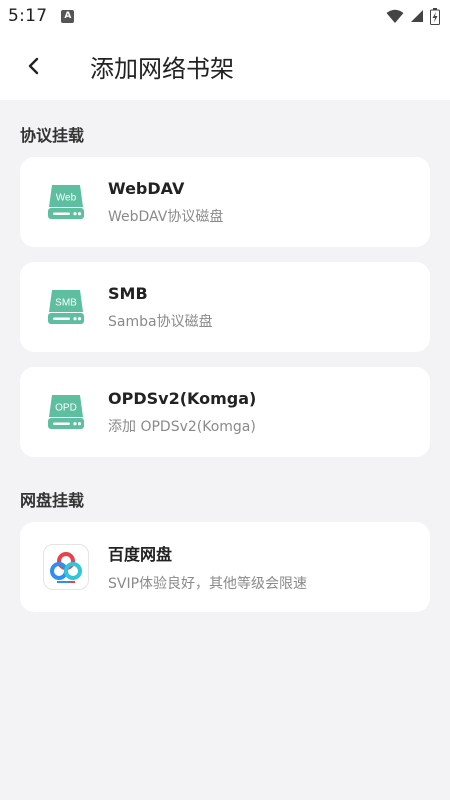 This screenshot has height=800, width=450. Describe the element at coordinates (128, 293) in the screenshot. I see `item-title: SMB` at that location.